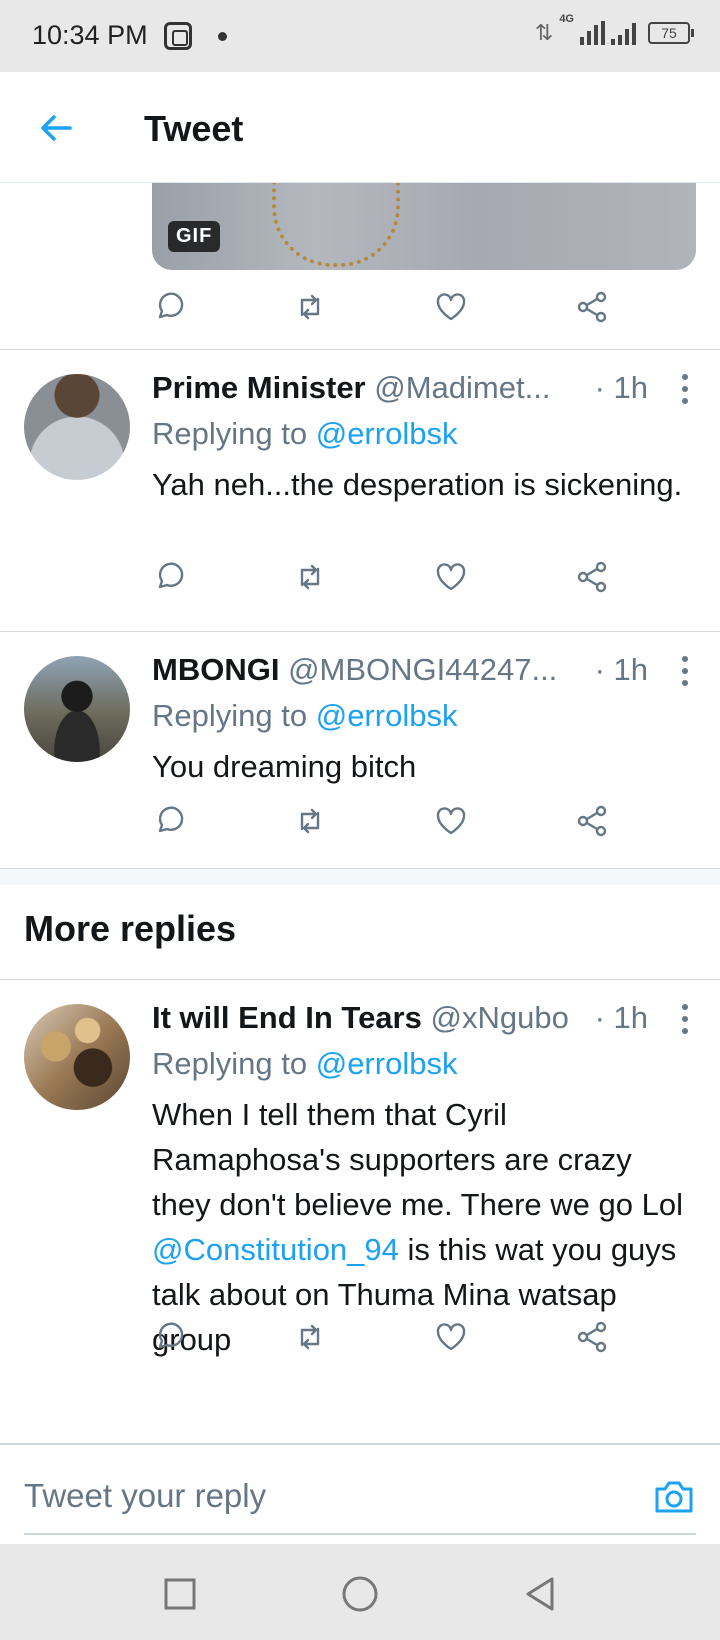 This screenshot has width=720, height=1640. What do you see at coordinates (566, 19) in the screenshot?
I see `network-type: 4G` at bounding box center [566, 19].